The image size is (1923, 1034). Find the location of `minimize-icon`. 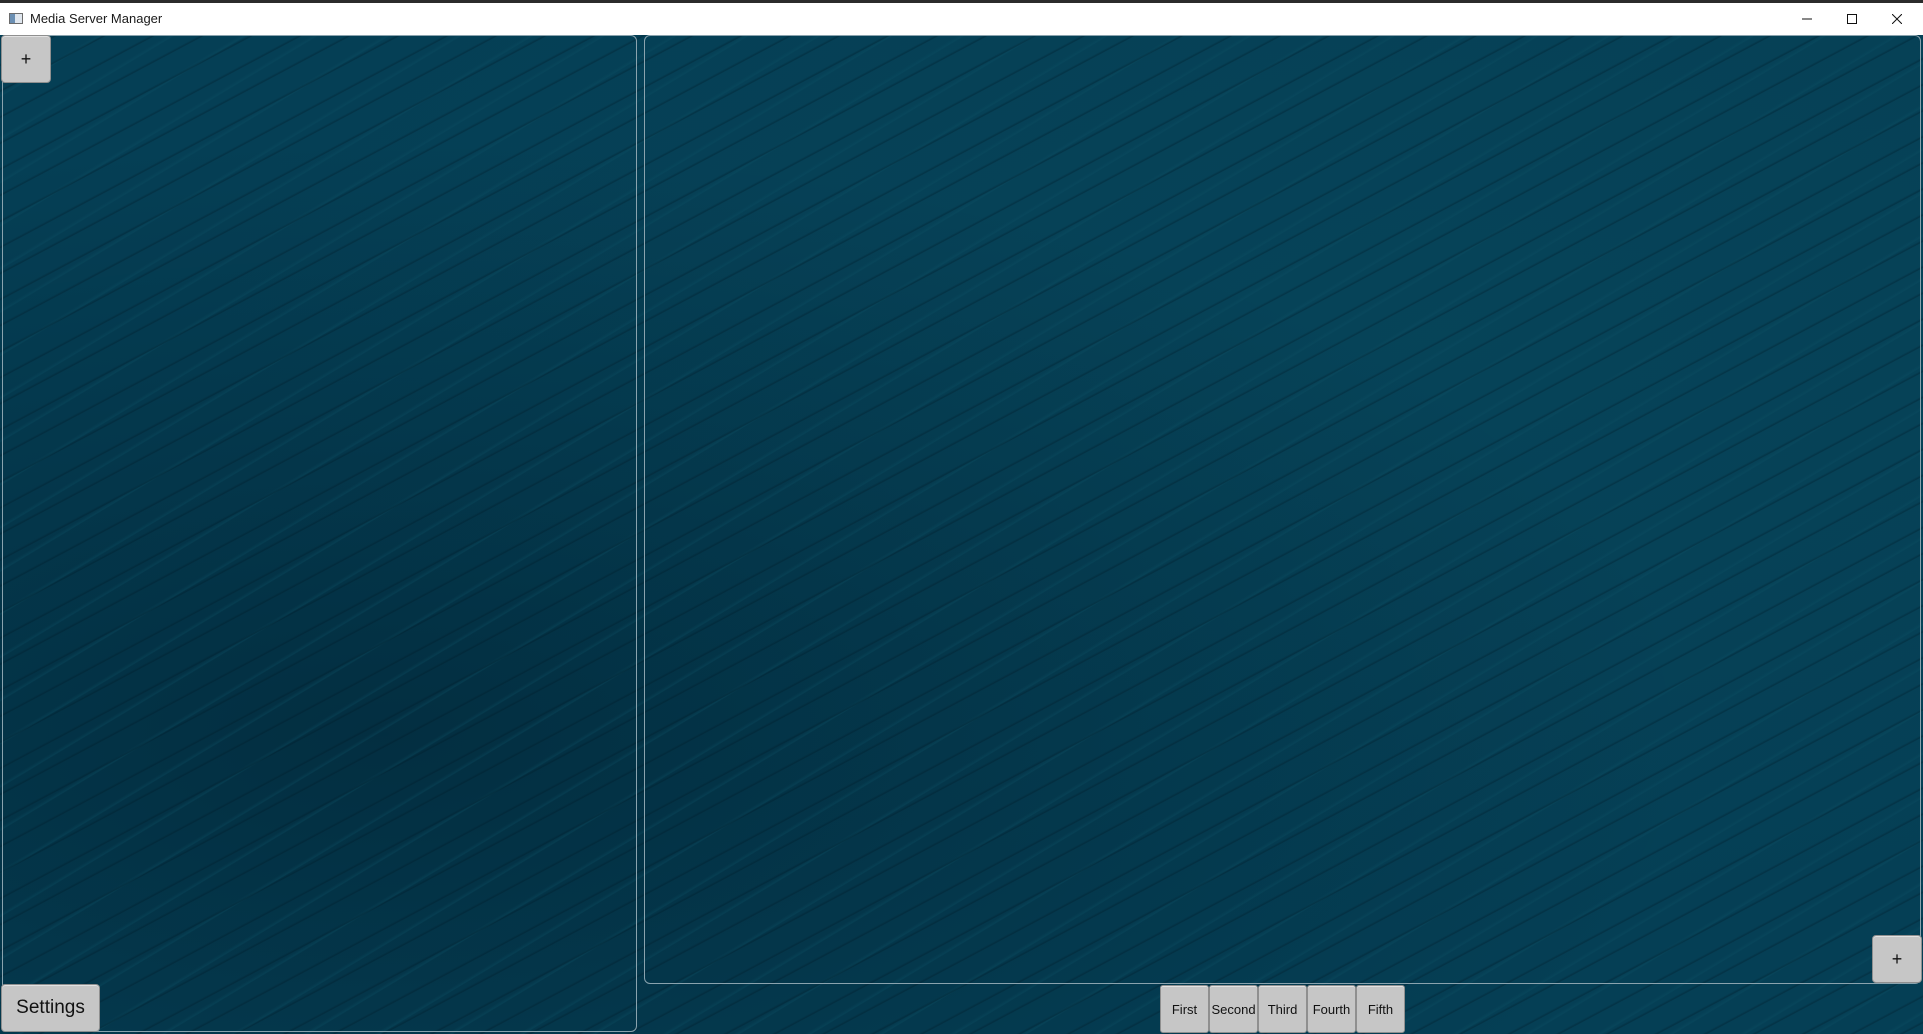

minimize-icon is located at coordinates (1807, 19).